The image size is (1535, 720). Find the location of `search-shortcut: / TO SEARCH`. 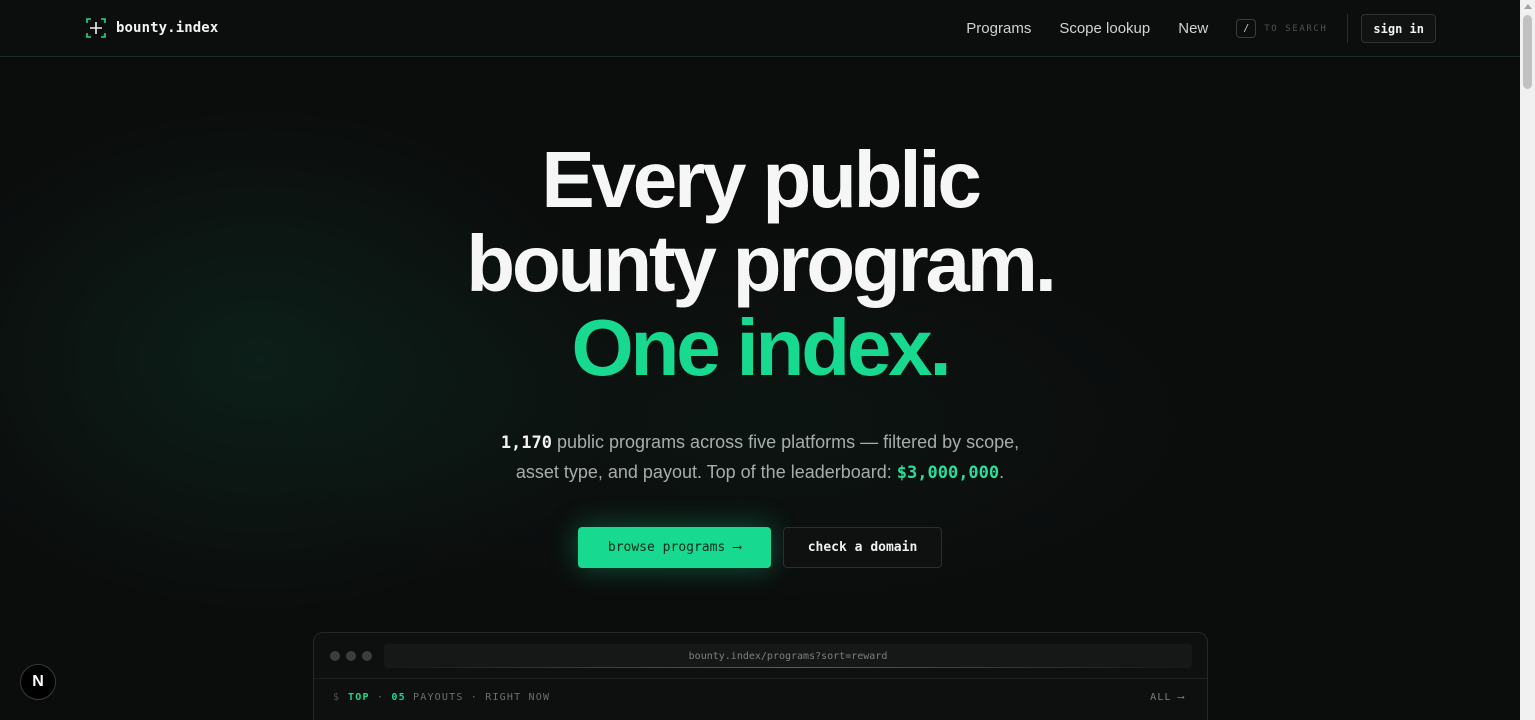

search-shortcut: / TO SEARCH is located at coordinates (1281, 28).